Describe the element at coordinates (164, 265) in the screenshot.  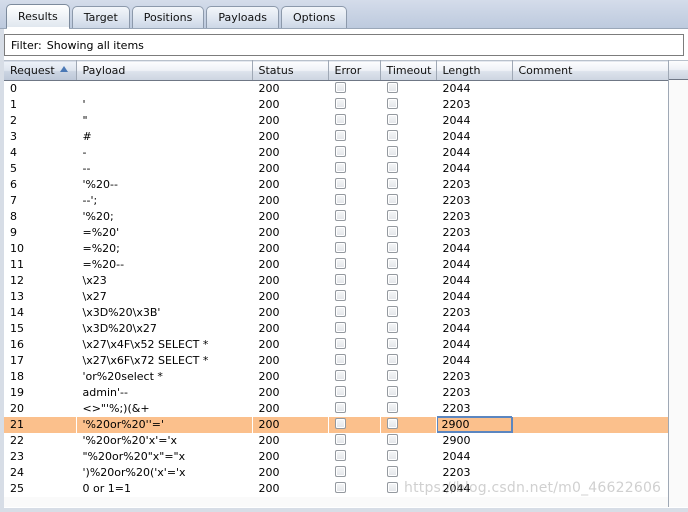
I see `cell-payload: =%20--` at that location.